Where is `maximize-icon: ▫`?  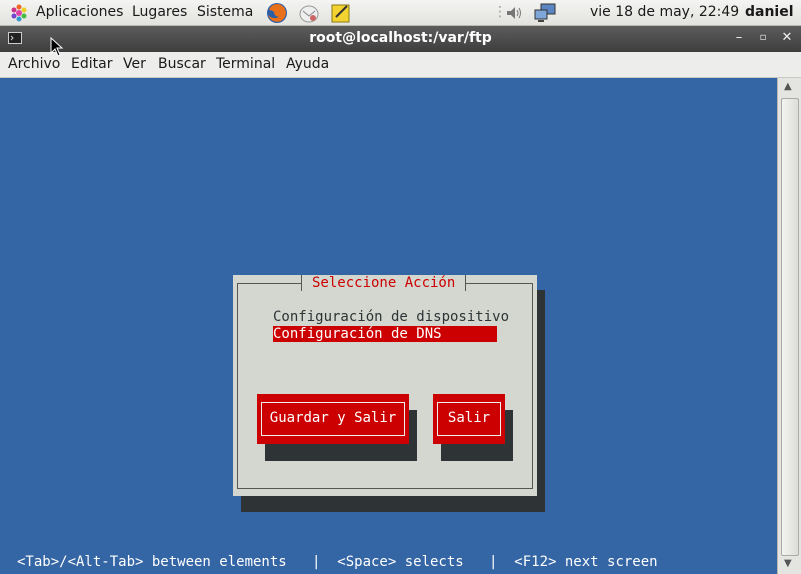
maximize-icon: ▫ is located at coordinates (763, 38).